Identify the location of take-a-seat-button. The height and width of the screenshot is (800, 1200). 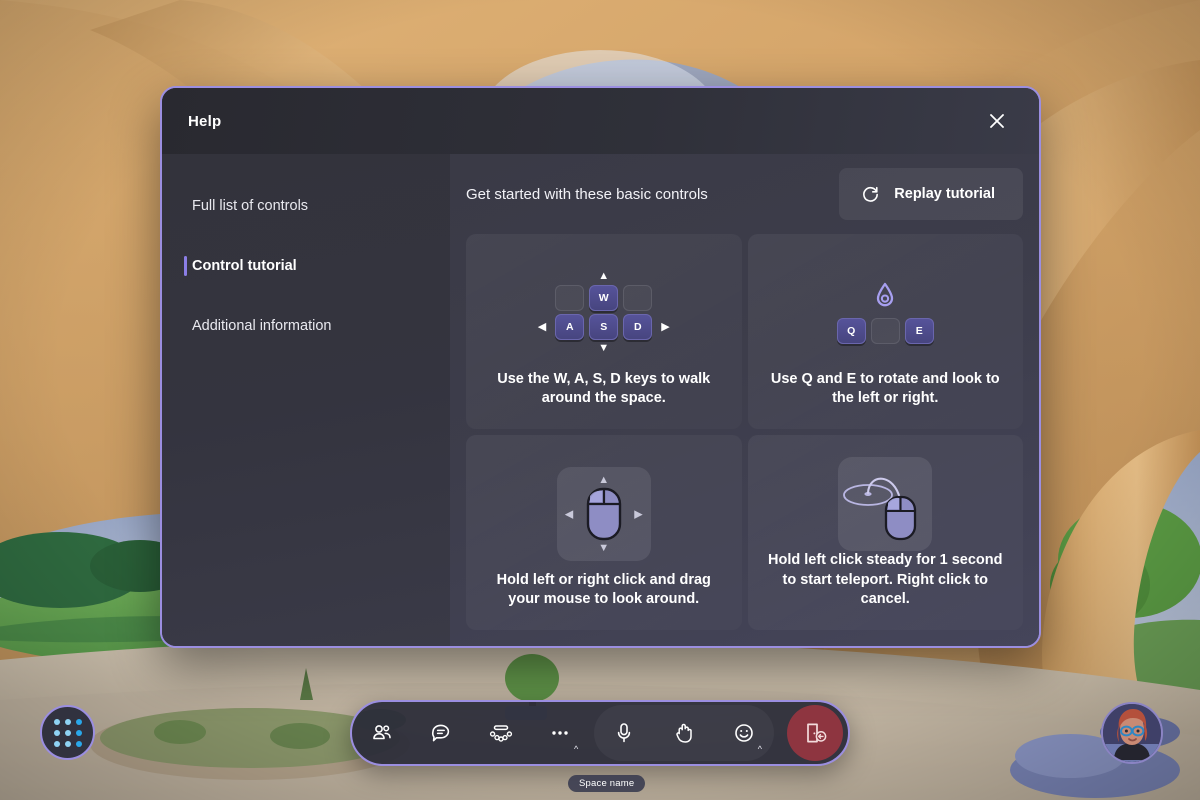
(501, 733).